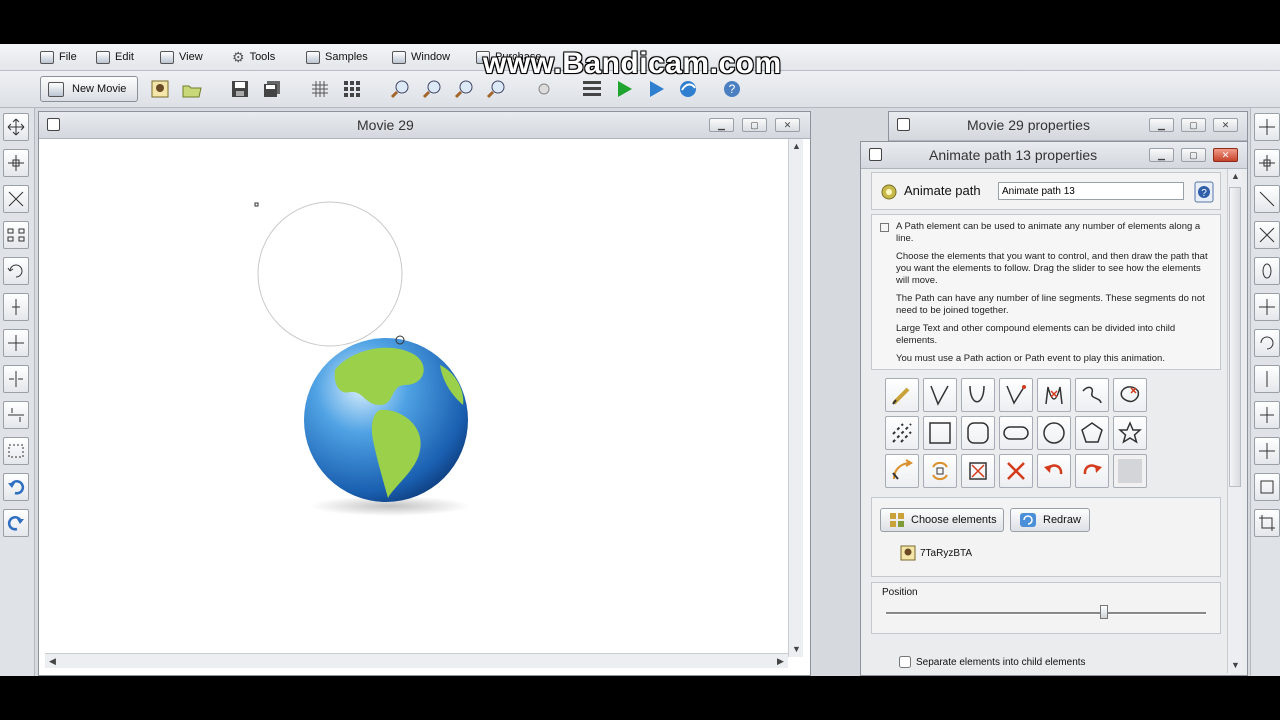  I want to click on curve-path-icon, so click(978, 395).